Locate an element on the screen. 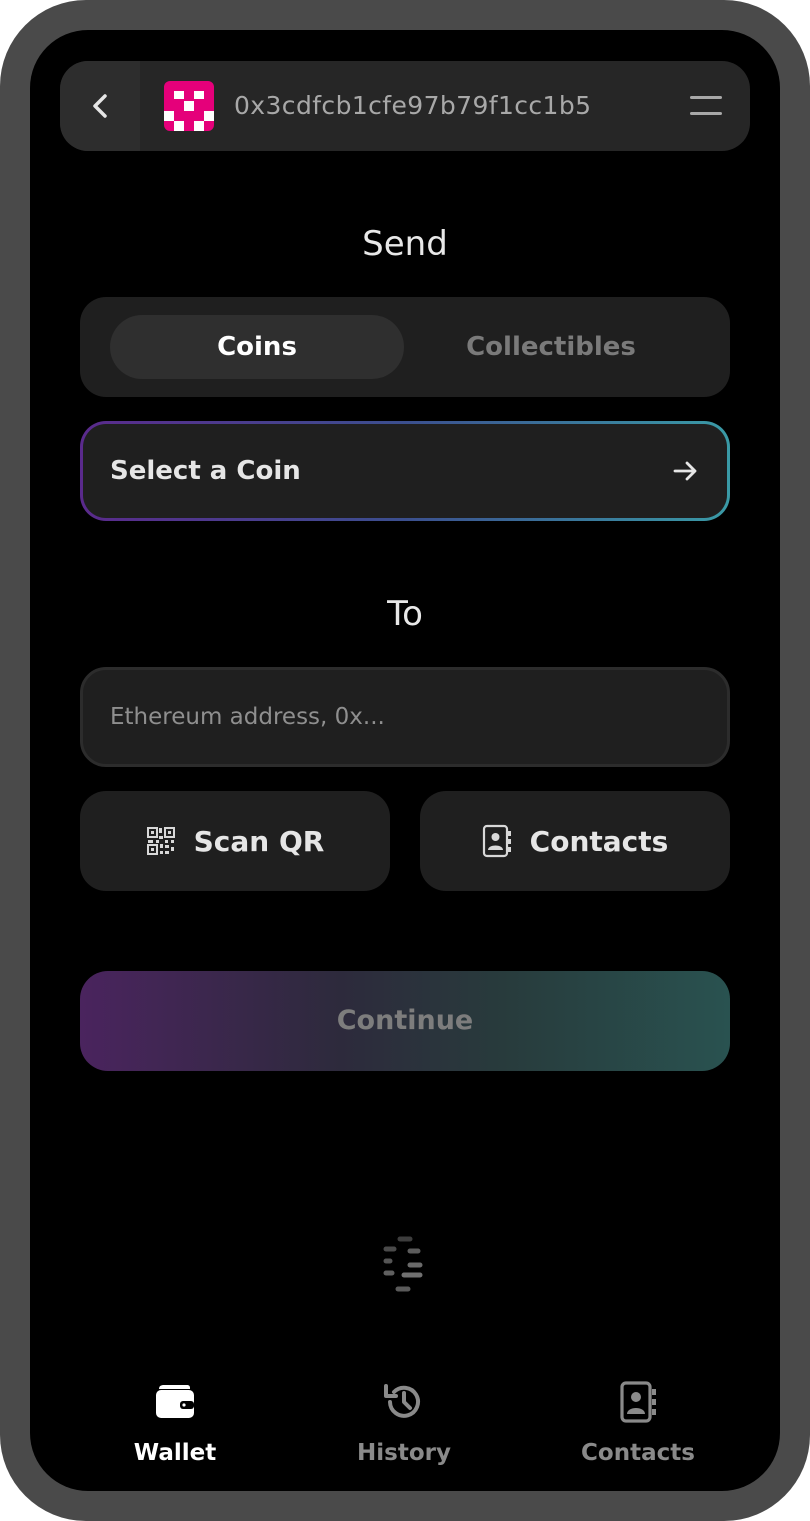 The width and height of the screenshot is (810, 1521). wallet-header: 0x3cdfcb1cfe97b79f1cc1b5 is located at coordinates (405, 106).